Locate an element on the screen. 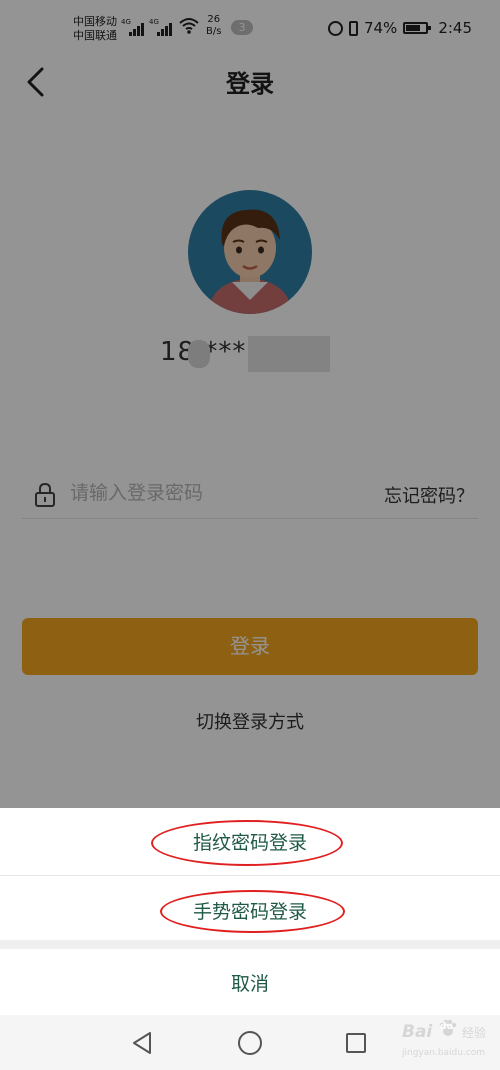 The width and height of the screenshot is (500, 1070). watermark-site: jingyan.baidu.com is located at coordinates (444, 1053).